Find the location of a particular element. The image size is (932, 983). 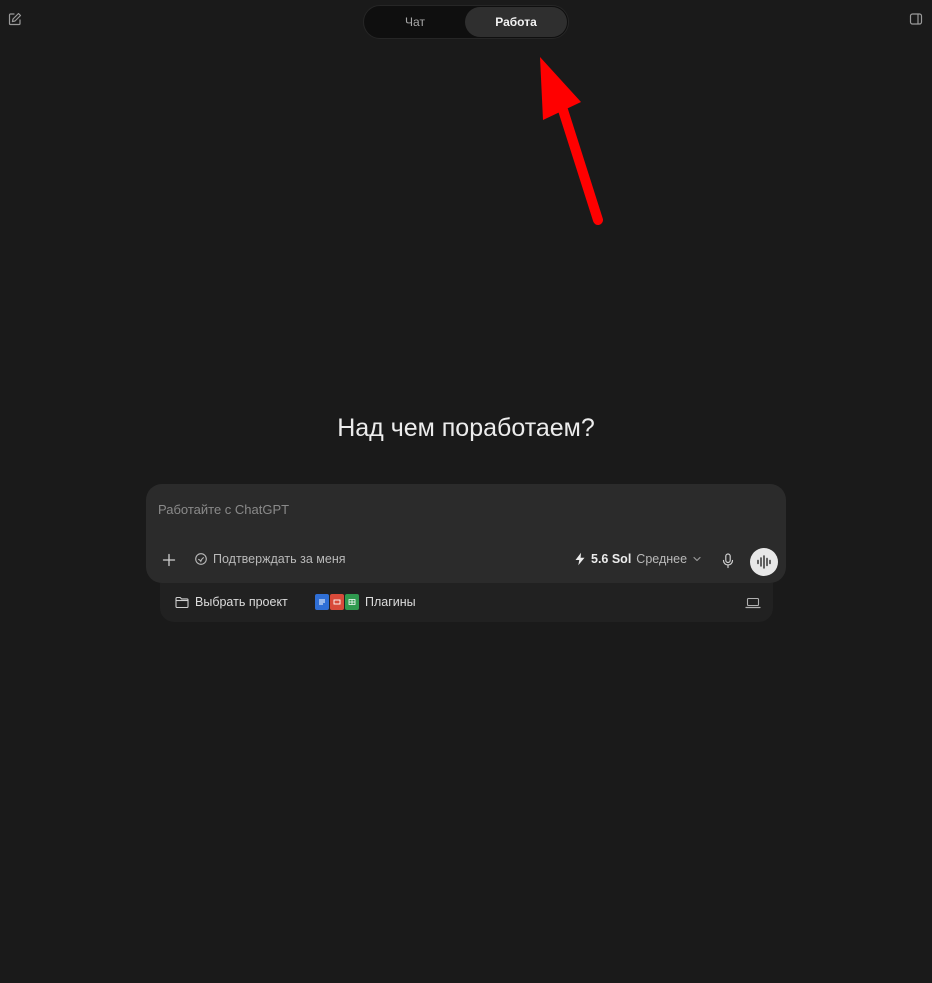

plugins-label: Плагины is located at coordinates (390, 602).